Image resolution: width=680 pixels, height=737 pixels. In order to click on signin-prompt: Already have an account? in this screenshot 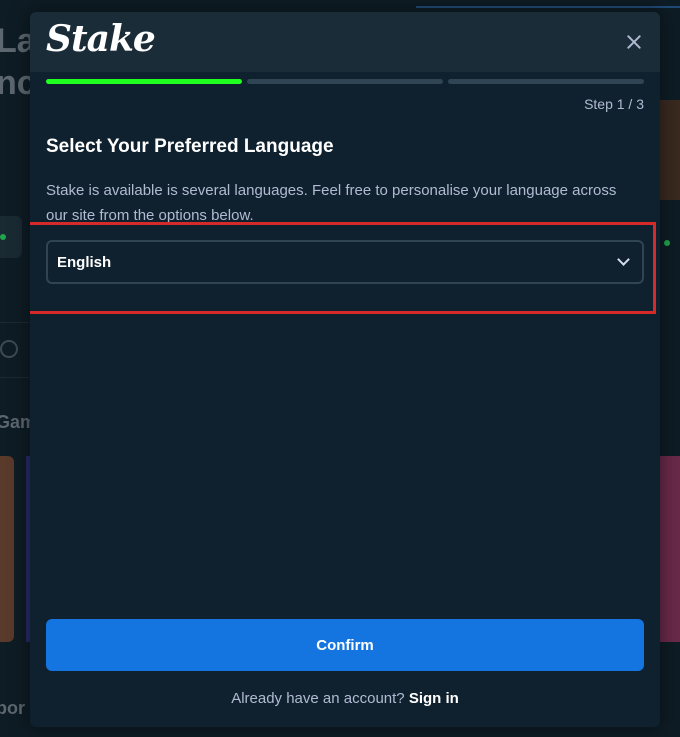, I will do `click(320, 698)`.